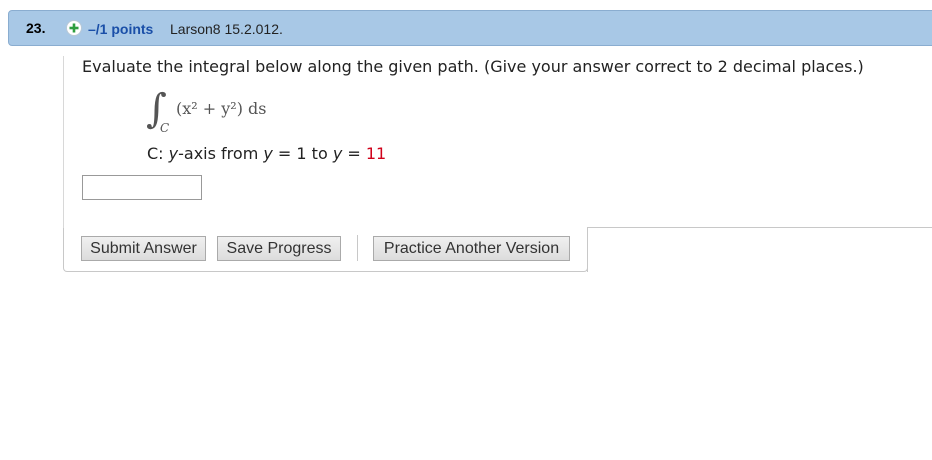 The height and width of the screenshot is (460, 932). What do you see at coordinates (376, 153) in the screenshot?
I see `path-end-value: 11` at bounding box center [376, 153].